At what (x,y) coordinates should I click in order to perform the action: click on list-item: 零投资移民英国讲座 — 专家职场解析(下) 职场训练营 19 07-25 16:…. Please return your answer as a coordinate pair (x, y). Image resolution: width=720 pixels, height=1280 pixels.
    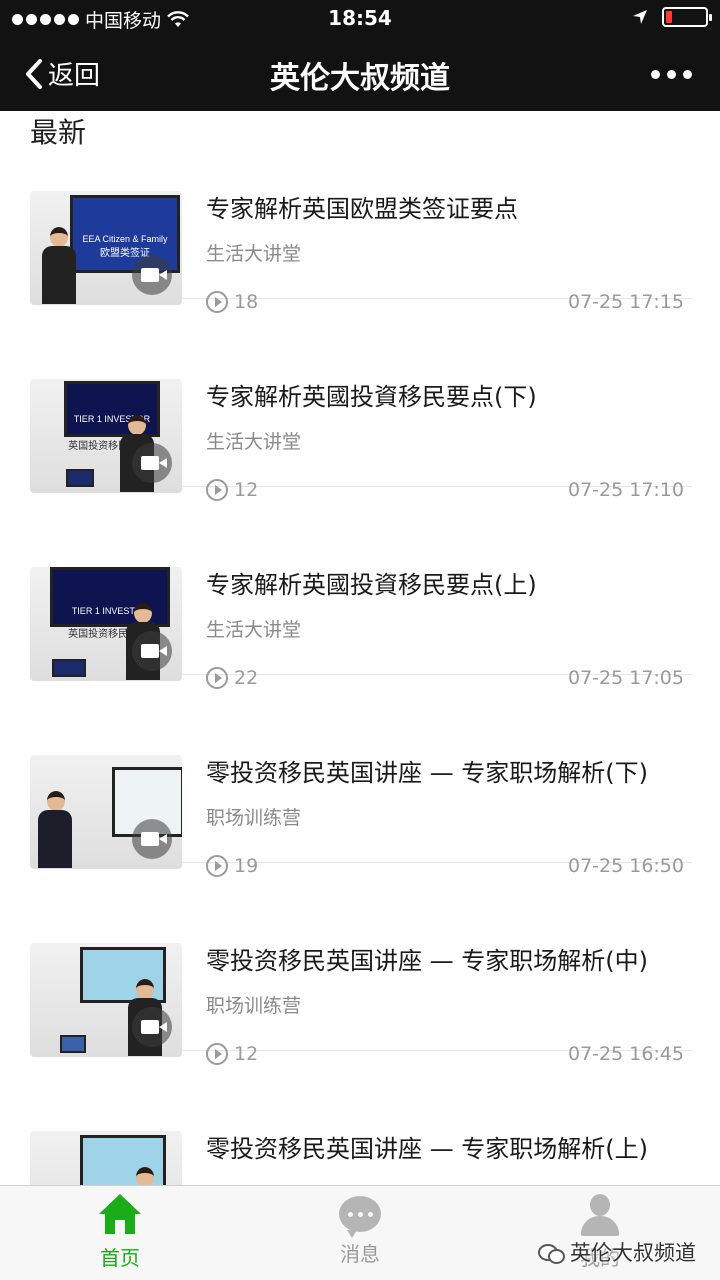
    Looking at the image, I should click on (361, 776).